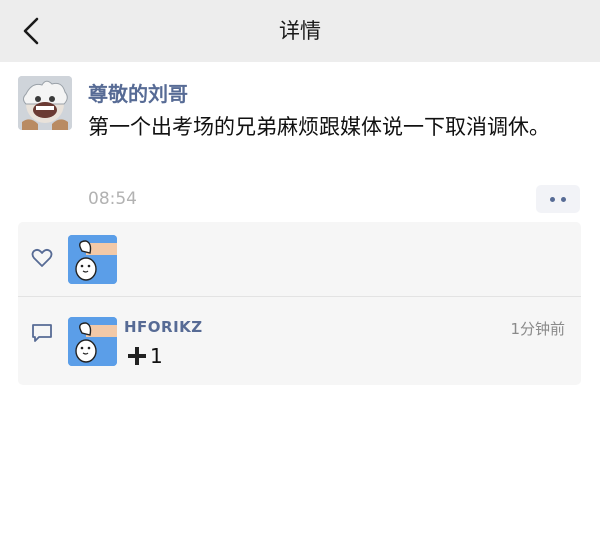 The width and height of the screenshot is (600, 557). I want to click on comment-value: 1, so click(156, 356).